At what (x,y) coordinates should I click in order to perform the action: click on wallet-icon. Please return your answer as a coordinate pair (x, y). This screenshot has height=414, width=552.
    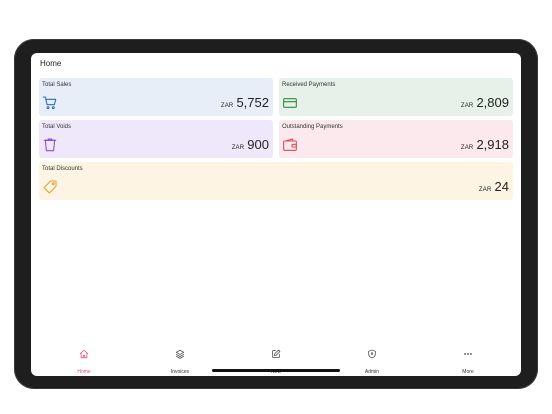
    Looking at the image, I should click on (290, 144).